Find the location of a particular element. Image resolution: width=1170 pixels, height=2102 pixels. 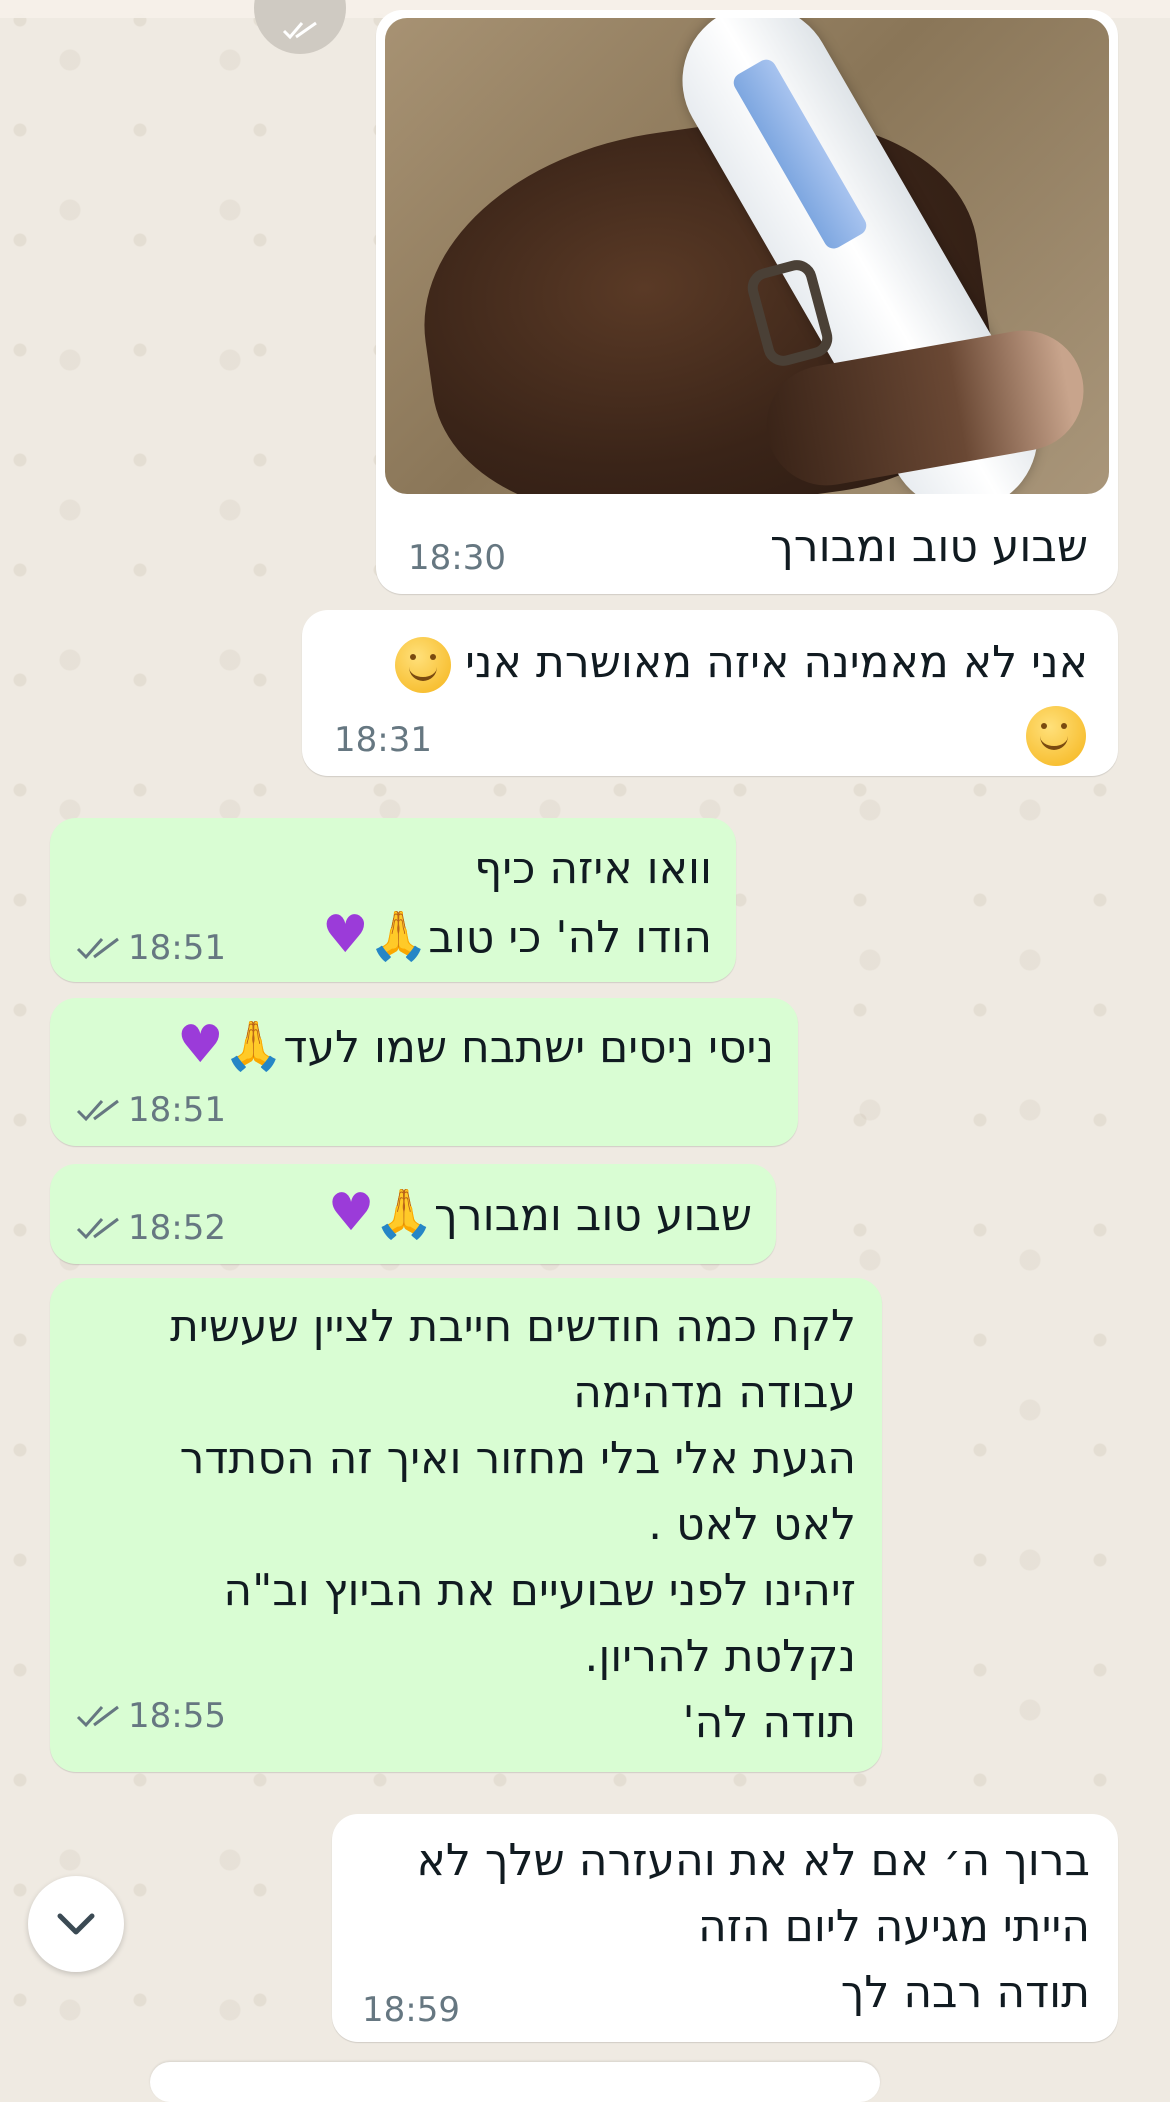

message-time: 18:31 is located at coordinates (383, 740).